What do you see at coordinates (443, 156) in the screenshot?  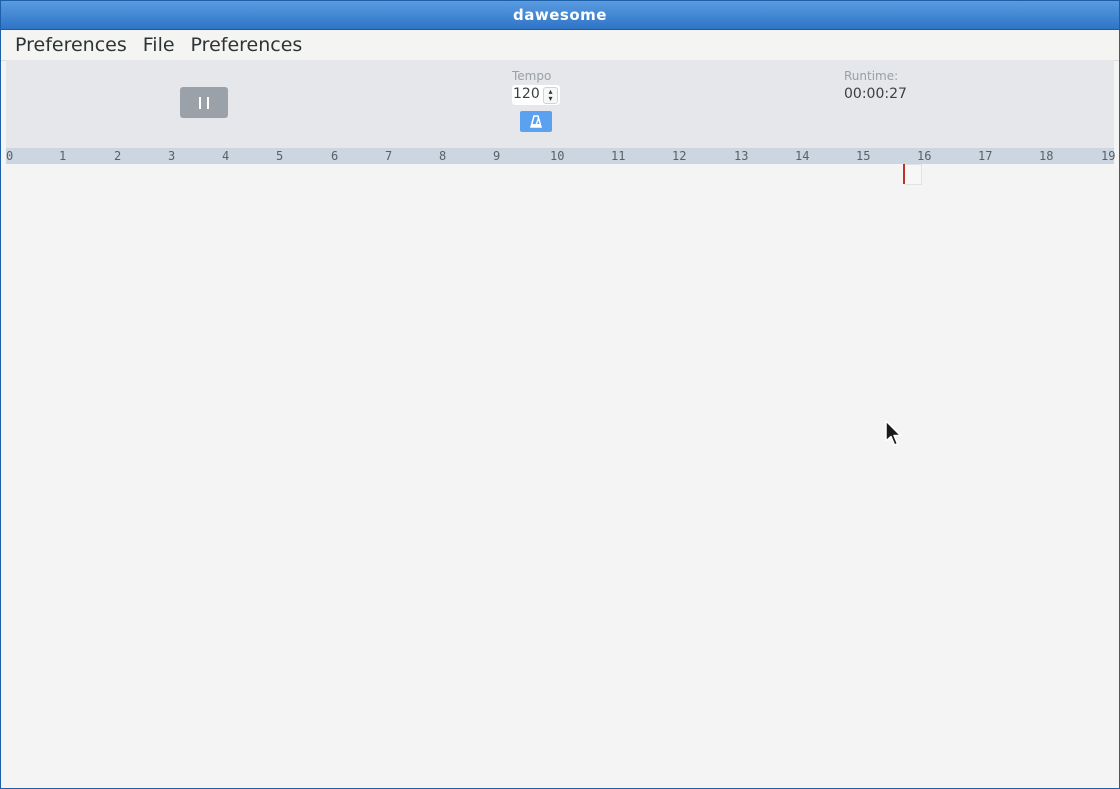 I see `ruler-tick: 8` at bounding box center [443, 156].